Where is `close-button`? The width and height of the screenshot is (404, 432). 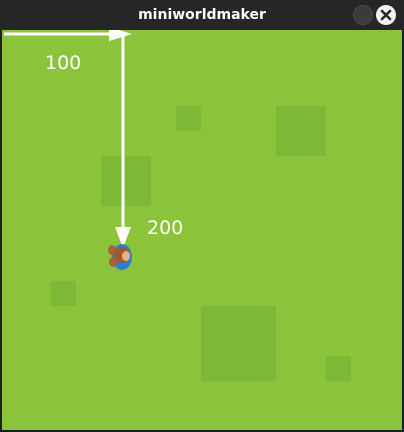
close-button is located at coordinates (386, 15).